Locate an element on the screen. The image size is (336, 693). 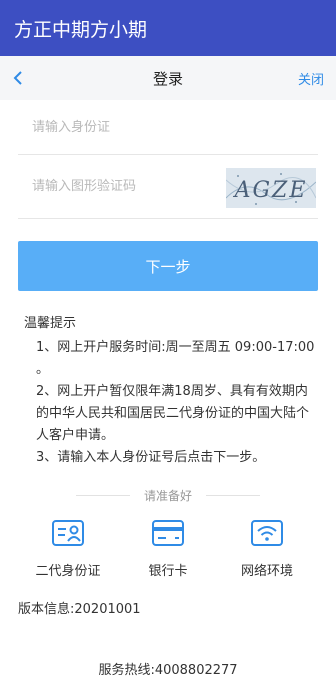
nav-bar: 登录 关闭 is located at coordinates (168, 78).